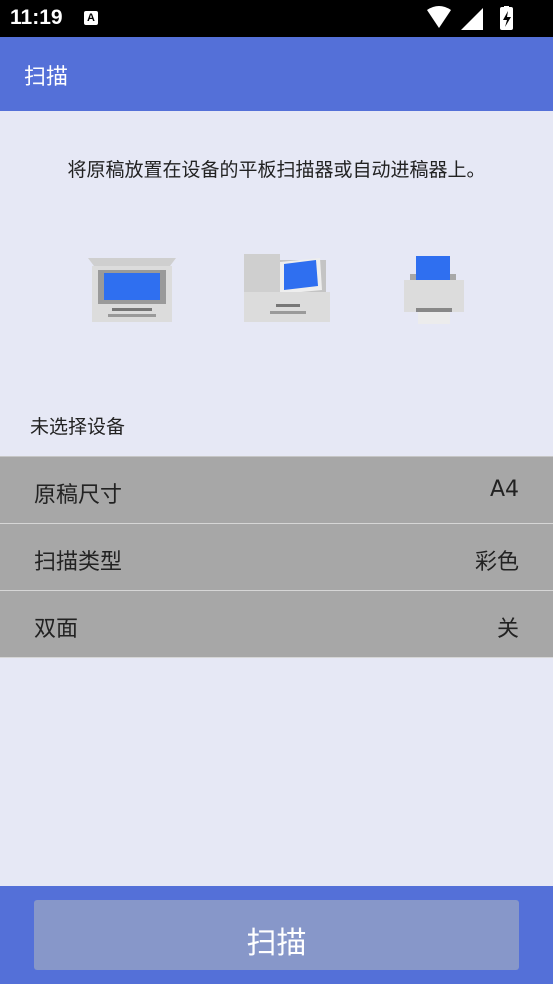  Describe the element at coordinates (56, 629) in the screenshot. I see `setting-label: 双面` at that location.